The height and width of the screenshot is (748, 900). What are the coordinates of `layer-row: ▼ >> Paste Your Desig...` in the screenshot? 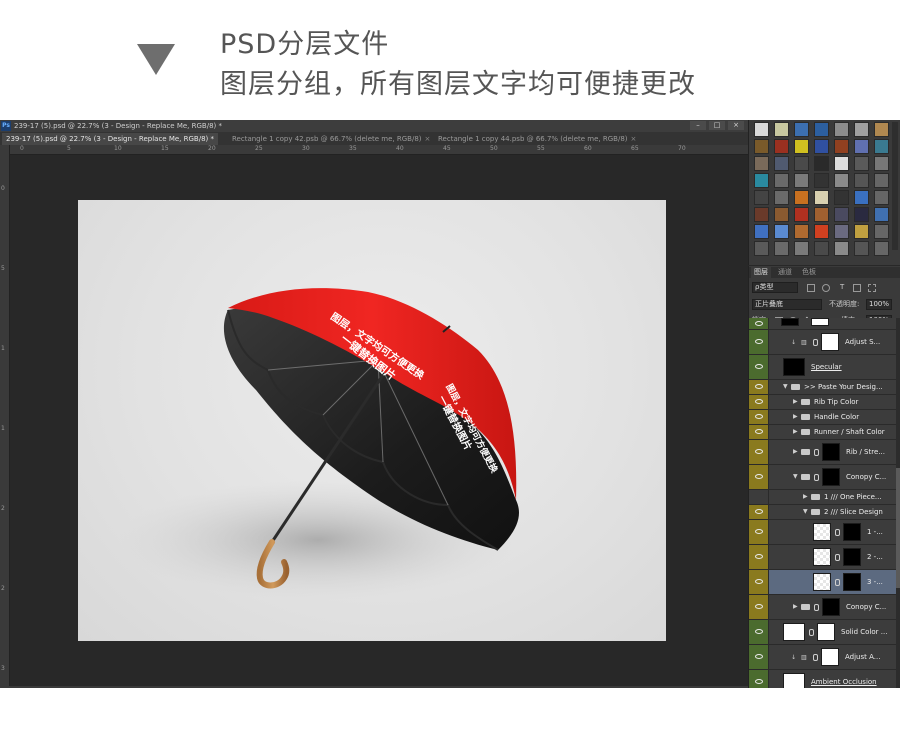 It's located at (823, 387).